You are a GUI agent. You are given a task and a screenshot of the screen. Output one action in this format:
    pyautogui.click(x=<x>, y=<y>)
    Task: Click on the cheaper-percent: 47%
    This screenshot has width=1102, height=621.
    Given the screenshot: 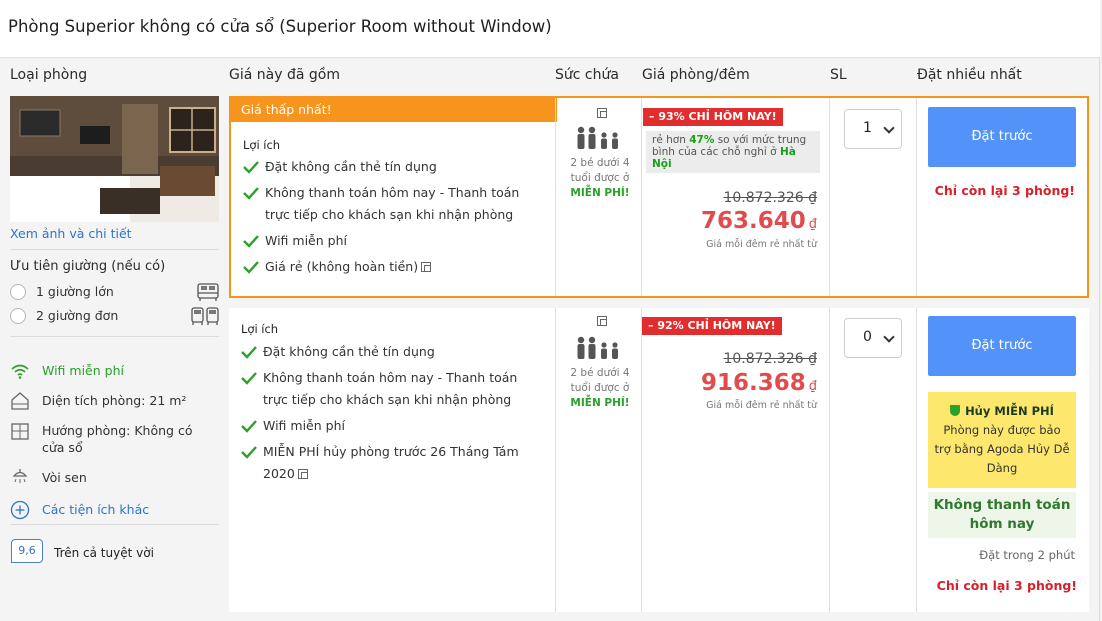 What is the action you would take?
    pyautogui.click(x=702, y=140)
    